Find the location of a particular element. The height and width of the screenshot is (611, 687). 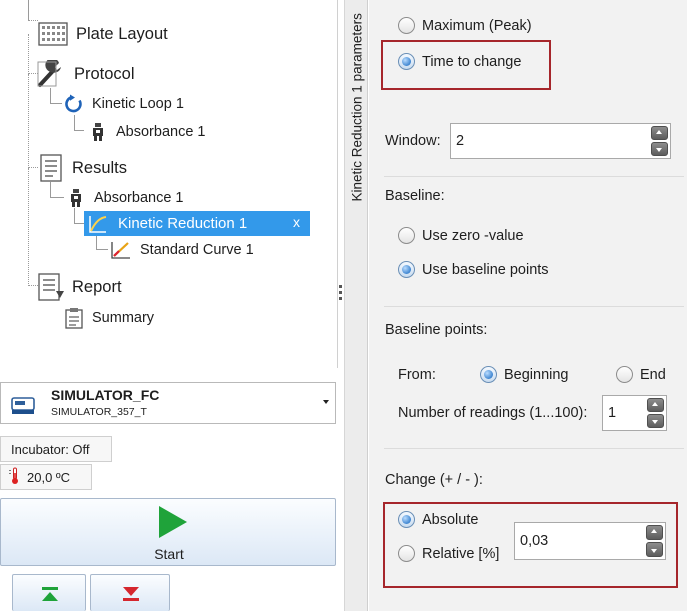

arrow-down-icon is located at coordinates (131, 595).